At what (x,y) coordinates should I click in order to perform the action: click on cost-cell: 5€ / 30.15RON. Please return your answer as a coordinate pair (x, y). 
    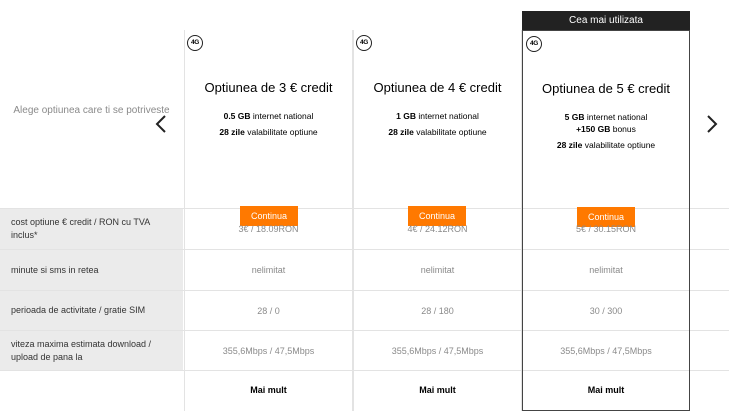
    Looking at the image, I should click on (606, 229).